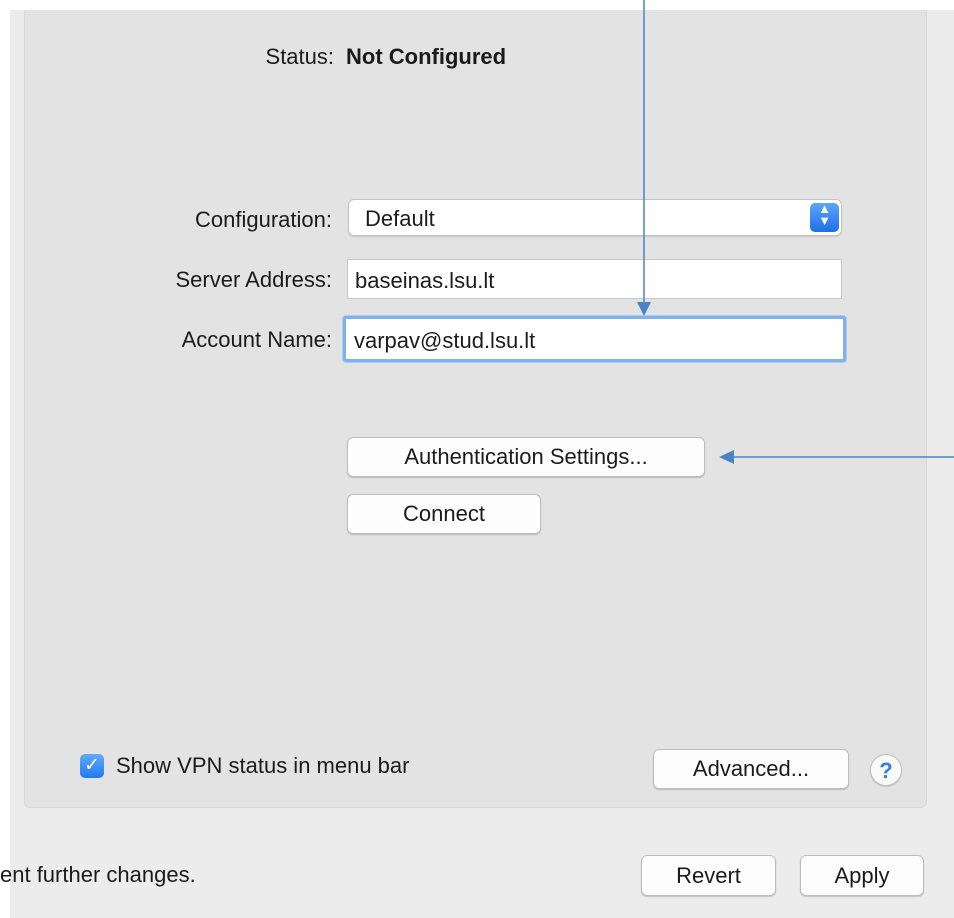 Image resolution: width=954 pixels, height=918 pixels. What do you see at coordinates (644, 309) in the screenshot?
I see `annotation-arrowhead-vertical` at bounding box center [644, 309].